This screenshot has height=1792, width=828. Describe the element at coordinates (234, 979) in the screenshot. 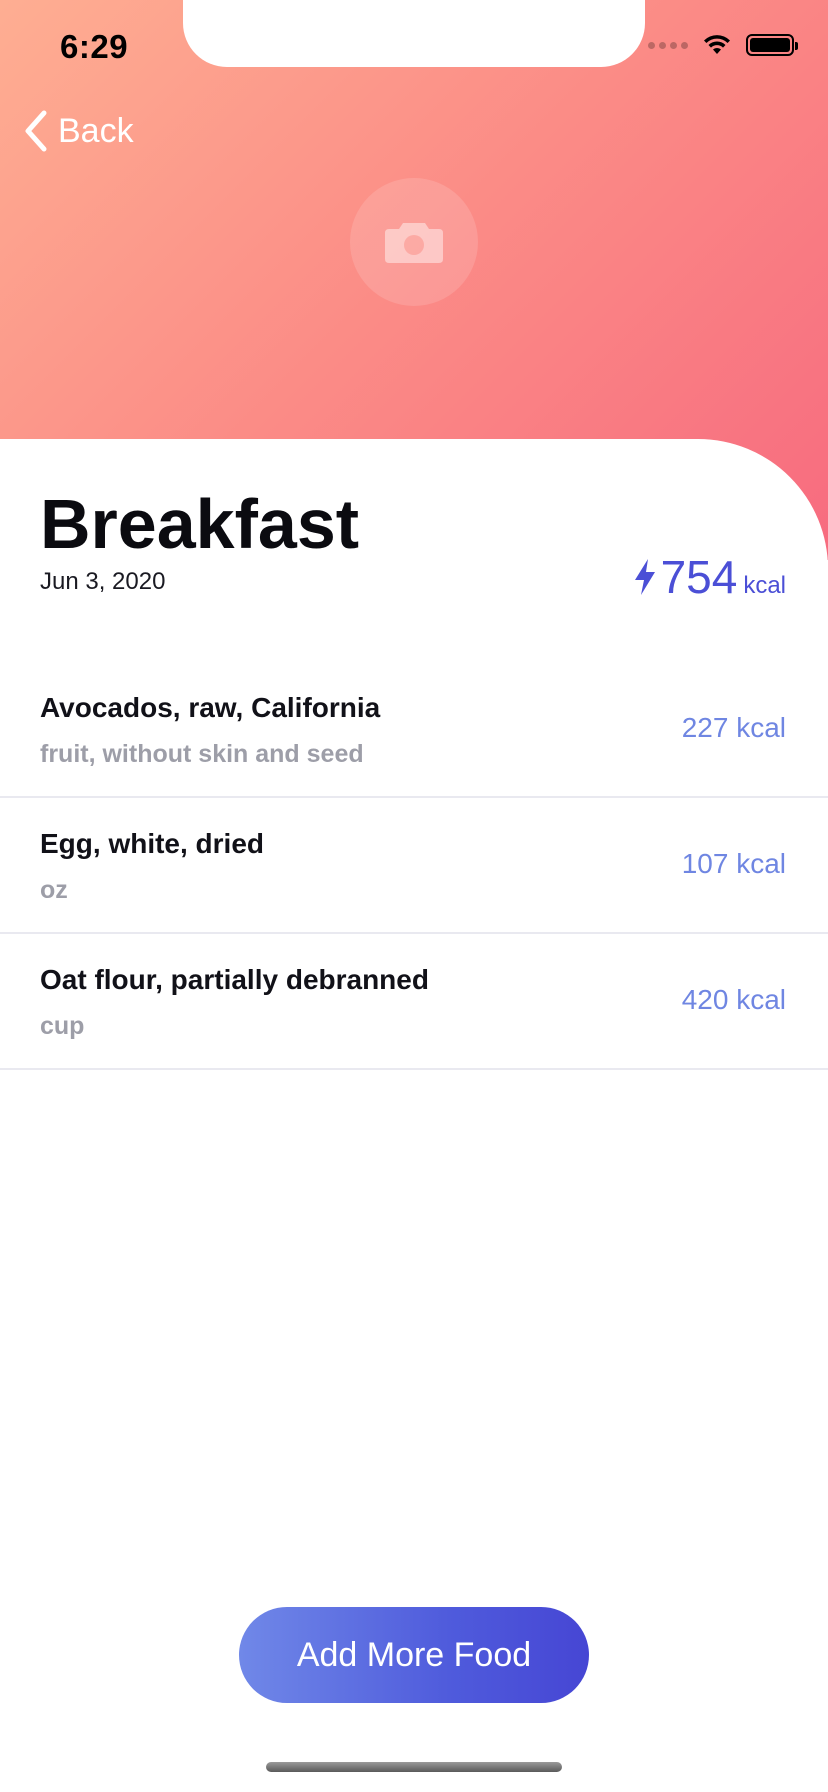

I see `food-name: Oat flour, partially debranned` at that location.